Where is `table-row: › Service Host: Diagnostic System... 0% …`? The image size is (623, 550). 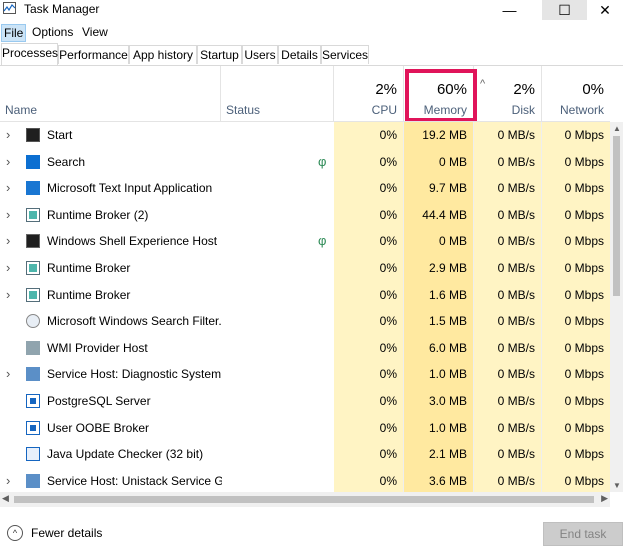 table-row: › Service Host: Diagnostic System... 0% … is located at coordinates (305, 374).